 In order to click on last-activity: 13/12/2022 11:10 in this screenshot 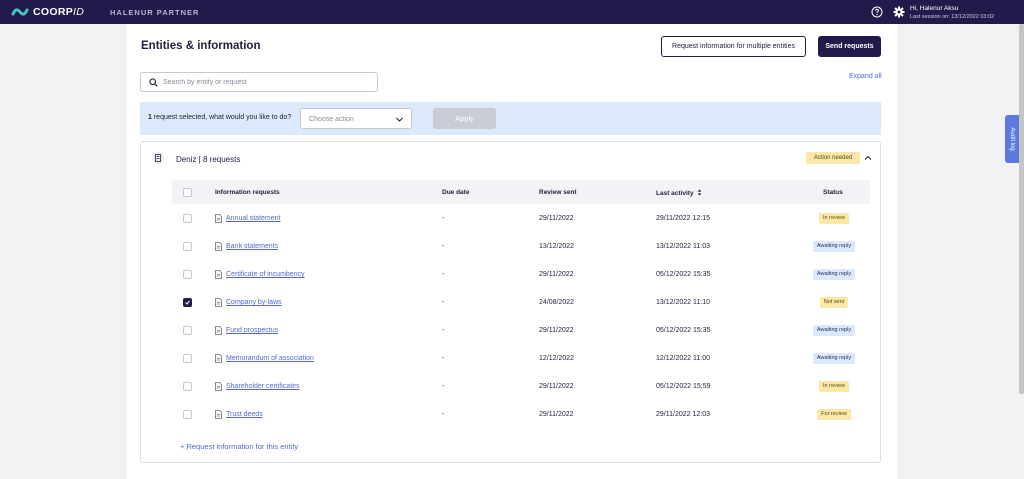, I will do `click(683, 302)`.